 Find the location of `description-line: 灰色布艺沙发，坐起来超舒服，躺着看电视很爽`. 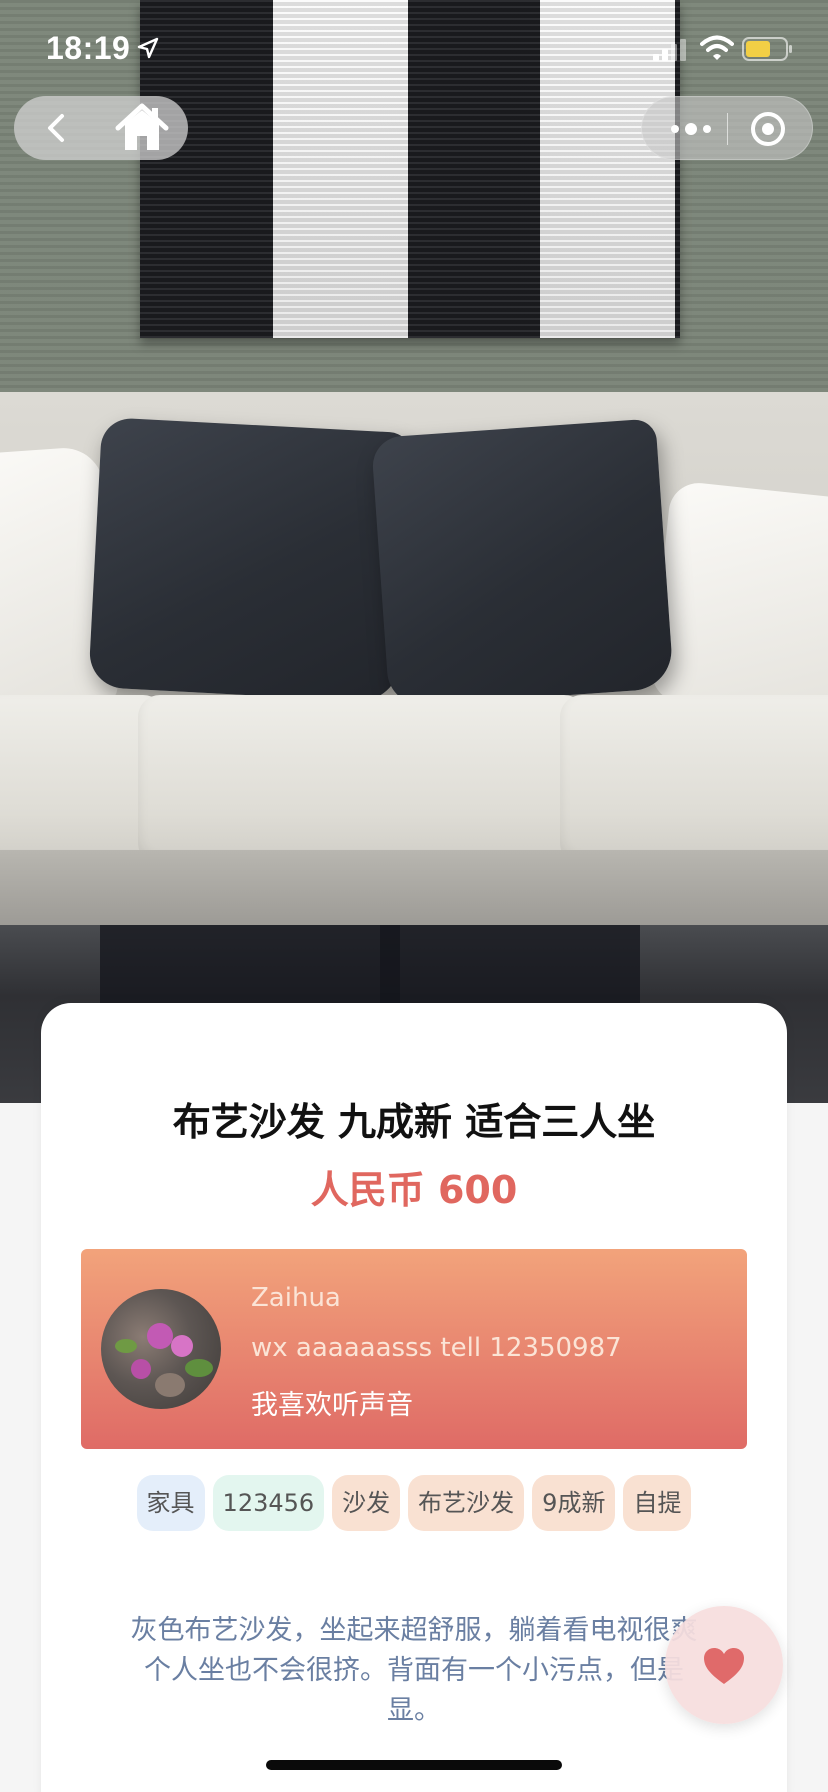

description-line: 灰色布艺沙发，坐起来超舒服，躺着看电视很爽 is located at coordinates (414, 1630).